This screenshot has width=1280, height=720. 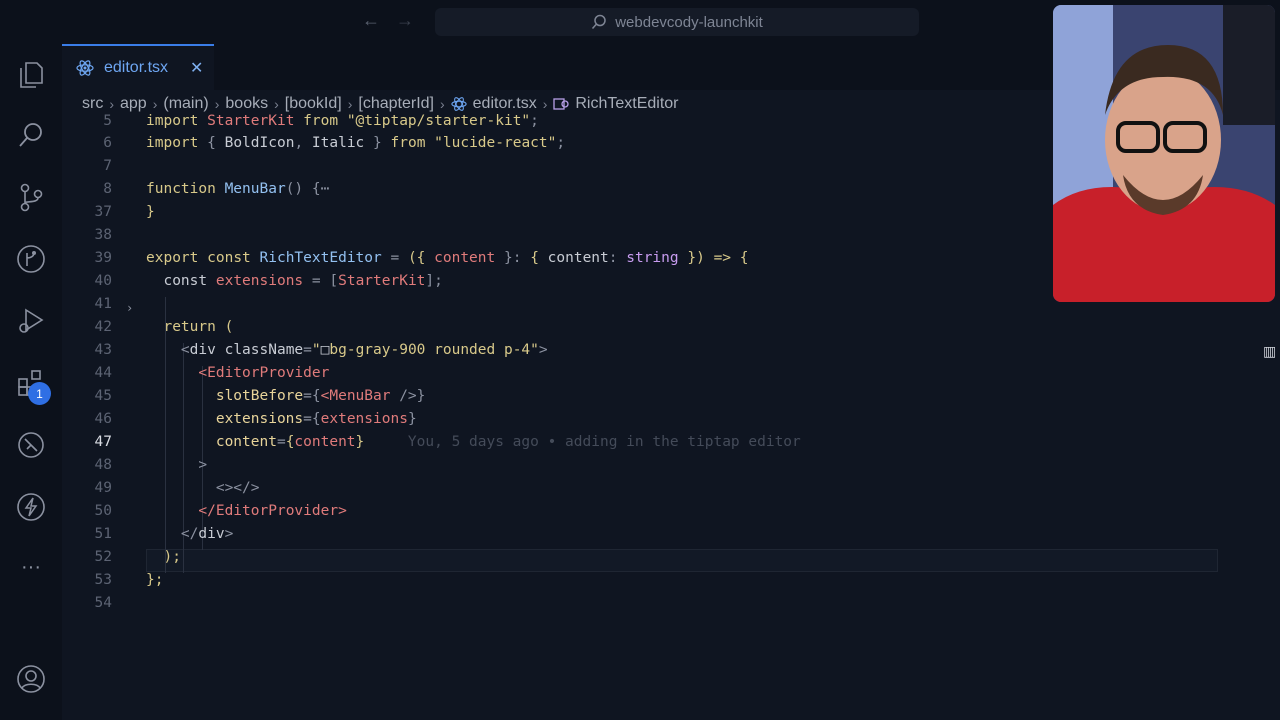 What do you see at coordinates (39, 393) in the screenshot?
I see `extensions-badge: 1` at bounding box center [39, 393].